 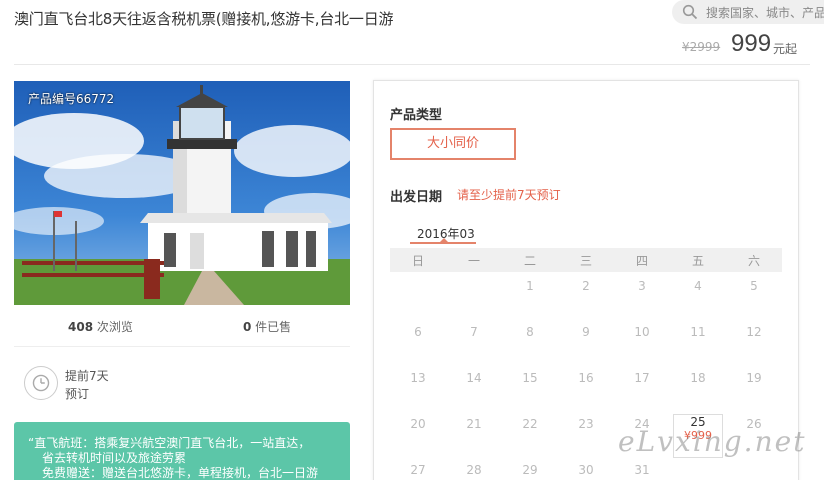 I want to click on booking-line-2: 预订, so click(x=77, y=394).